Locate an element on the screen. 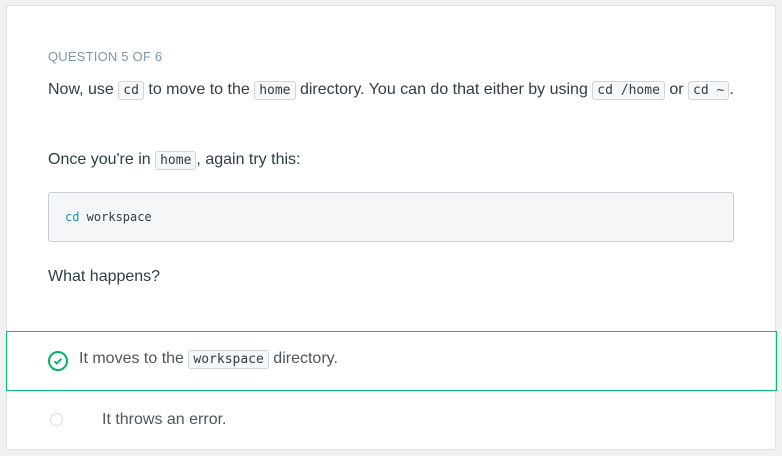 The width and height of the screenshot is (782, 456). option-correct: It moves to the workspace directory. is located at coordinates (391, 361).